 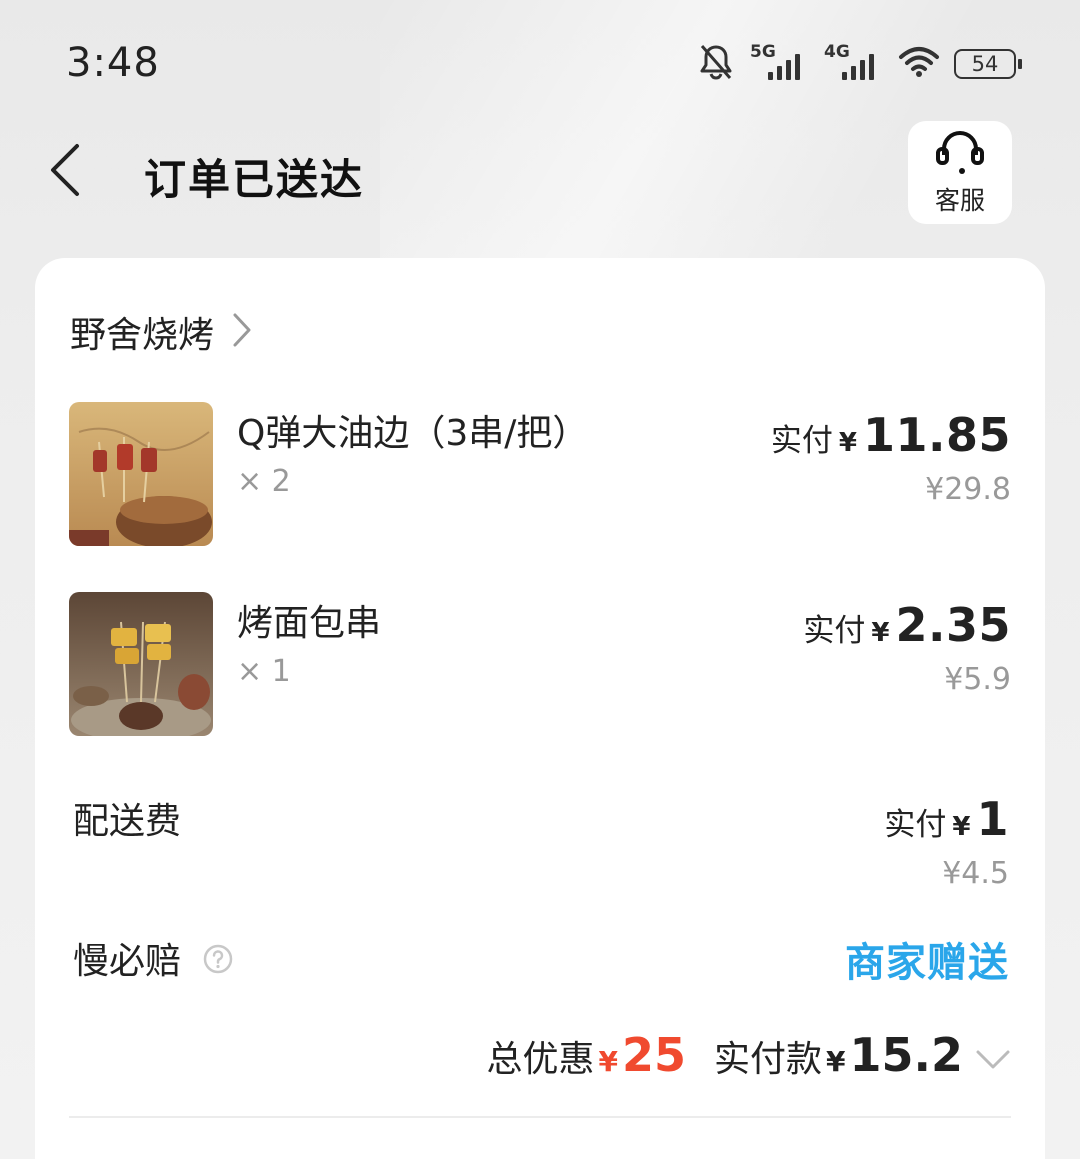 I want to click on total-label: 实付款, so click(x=768, y=1059).